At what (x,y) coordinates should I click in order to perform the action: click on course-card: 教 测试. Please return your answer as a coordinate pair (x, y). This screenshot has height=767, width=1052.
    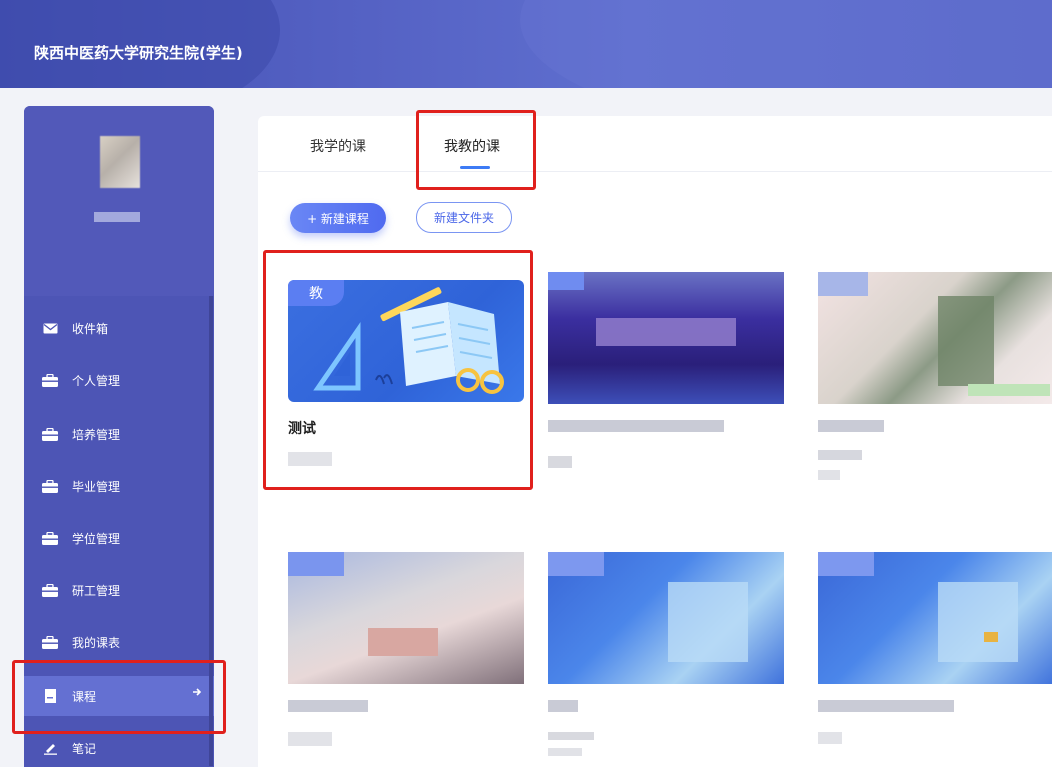
    Looking at the image, I should click on (406, 373).